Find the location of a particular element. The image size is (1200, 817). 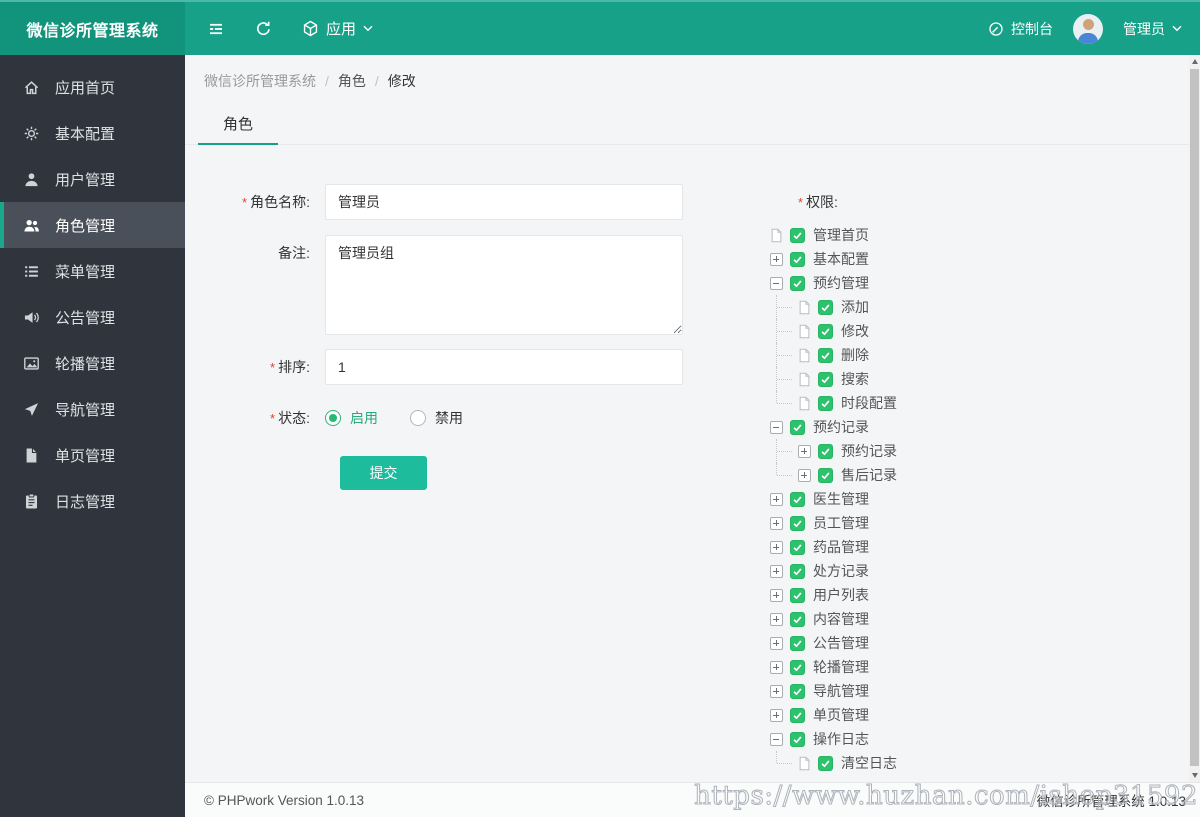

tree-node-label: 轮播管理 is located at coordinates (837, 667).